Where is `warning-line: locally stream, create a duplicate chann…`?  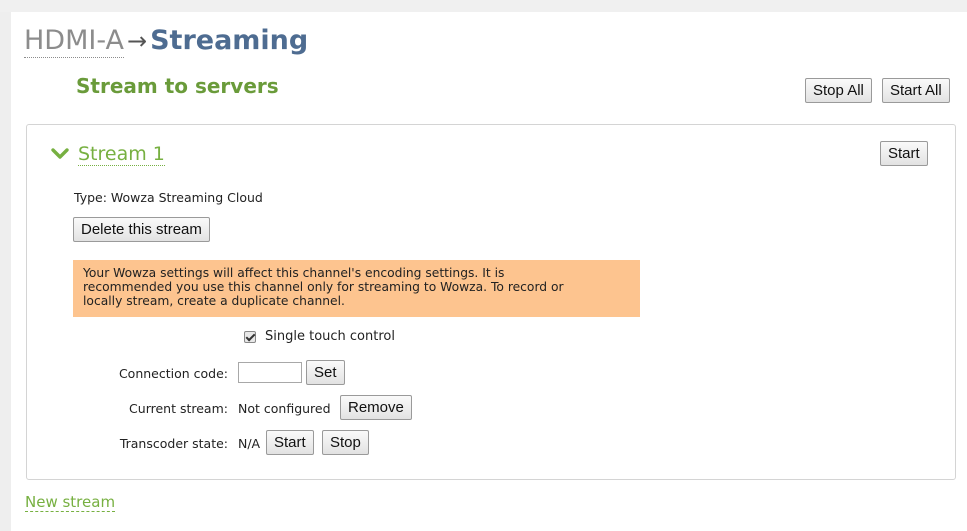 warning-line: locally stream, create a duplicate chann… is located at coordinates (214, 301).